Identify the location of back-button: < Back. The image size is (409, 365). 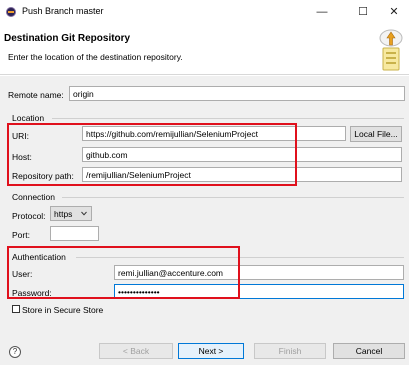
(136, 351).